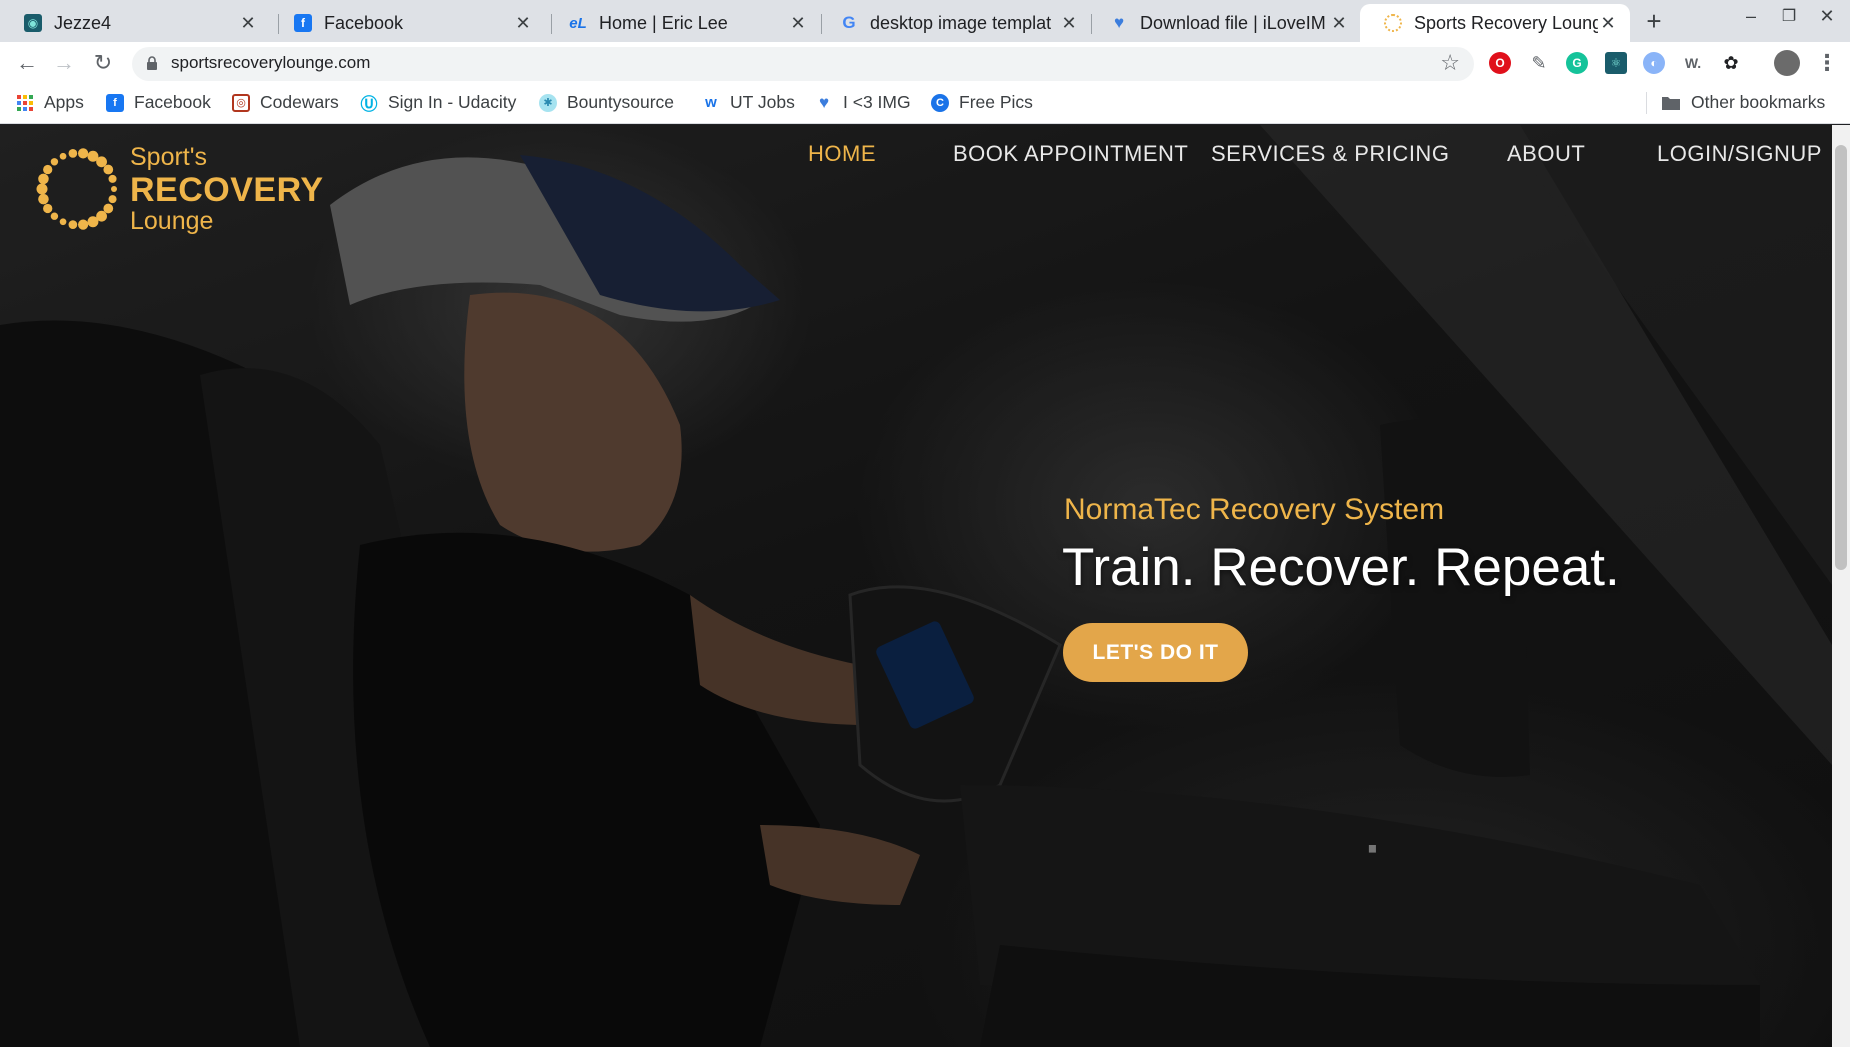 This screenshot has height=1047, width=1850. I want to click on site-logo: Sport's RECOVERY Lounge, so click(184, 186).